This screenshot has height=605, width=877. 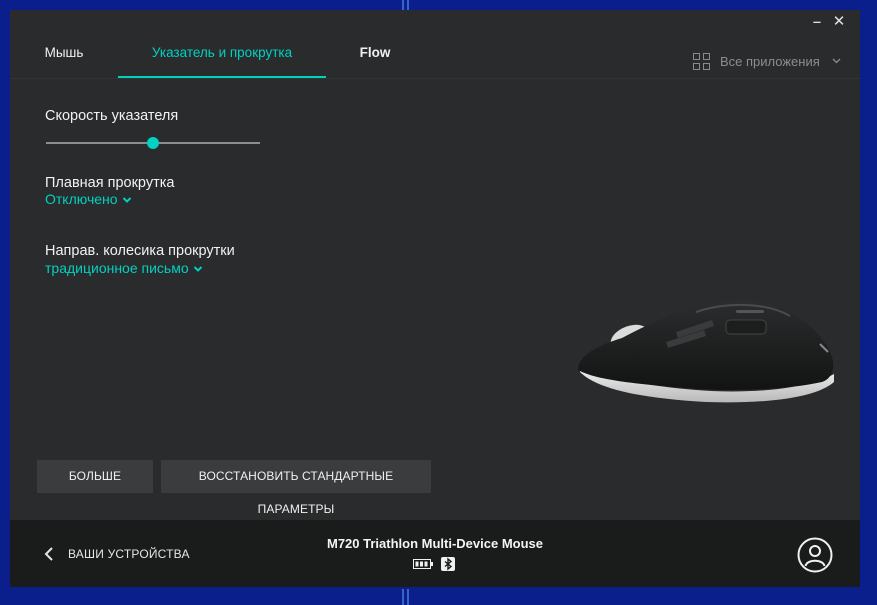 I want to click on your-devices-link: ВАШИ УСТРОЙСТВА, so click(x=117, y=554).